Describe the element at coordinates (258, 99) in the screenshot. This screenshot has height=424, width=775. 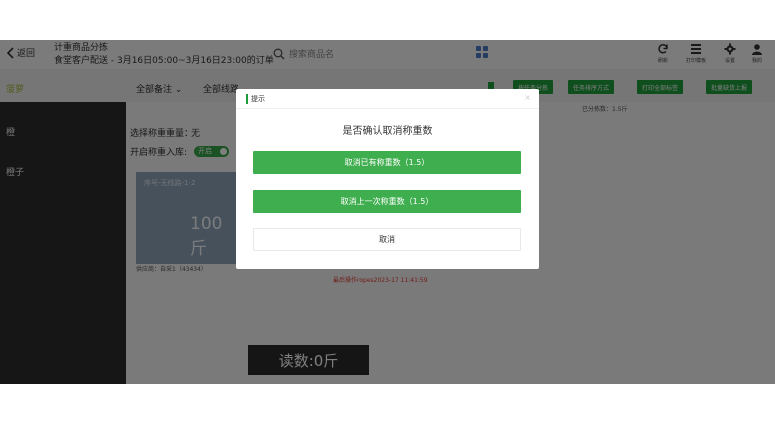
I see `dialog-title: 提示` at that location.